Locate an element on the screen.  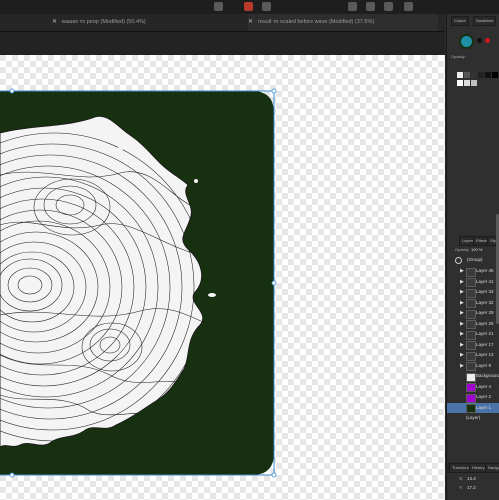
layer-row: Layer 2 is located at coordinates (473, 397).